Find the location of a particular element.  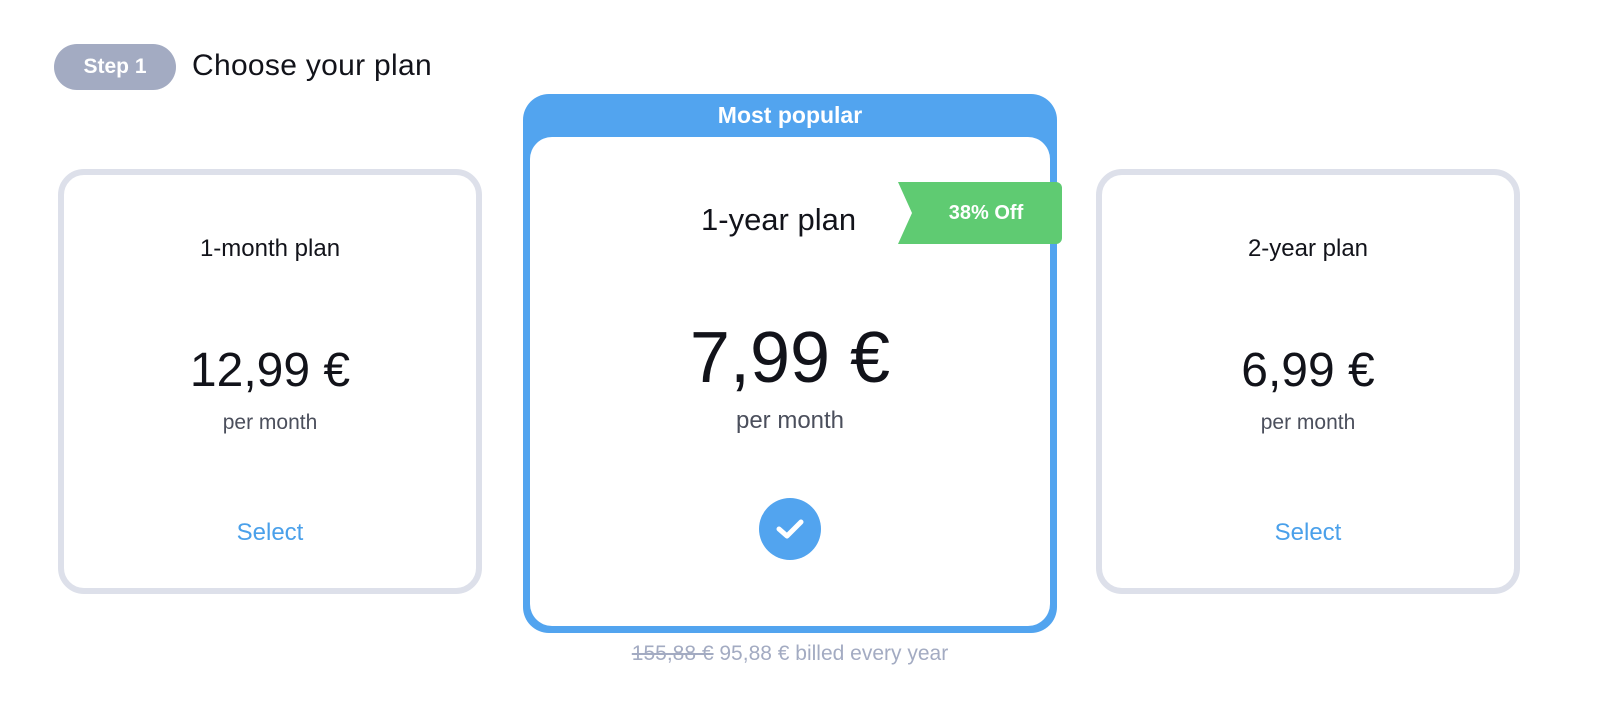

billing-suffix: billed every year is located at coordinates (872, 653).